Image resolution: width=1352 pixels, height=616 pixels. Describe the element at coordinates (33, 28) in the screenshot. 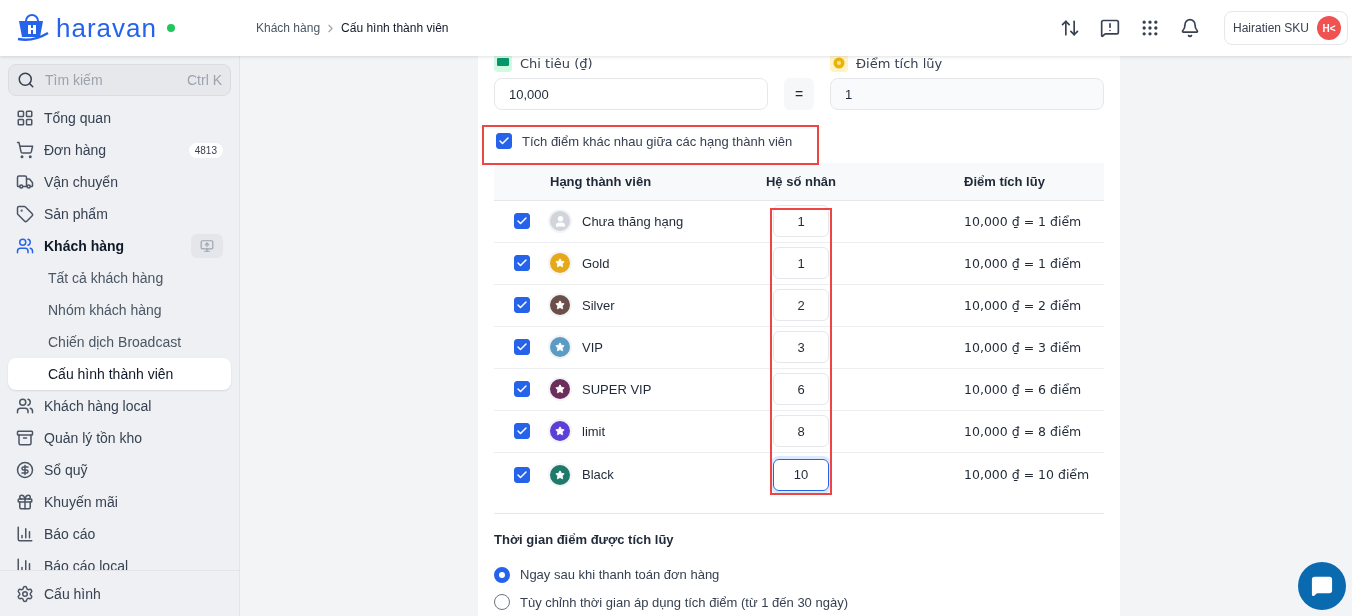

I see `logo-icon` at that location.